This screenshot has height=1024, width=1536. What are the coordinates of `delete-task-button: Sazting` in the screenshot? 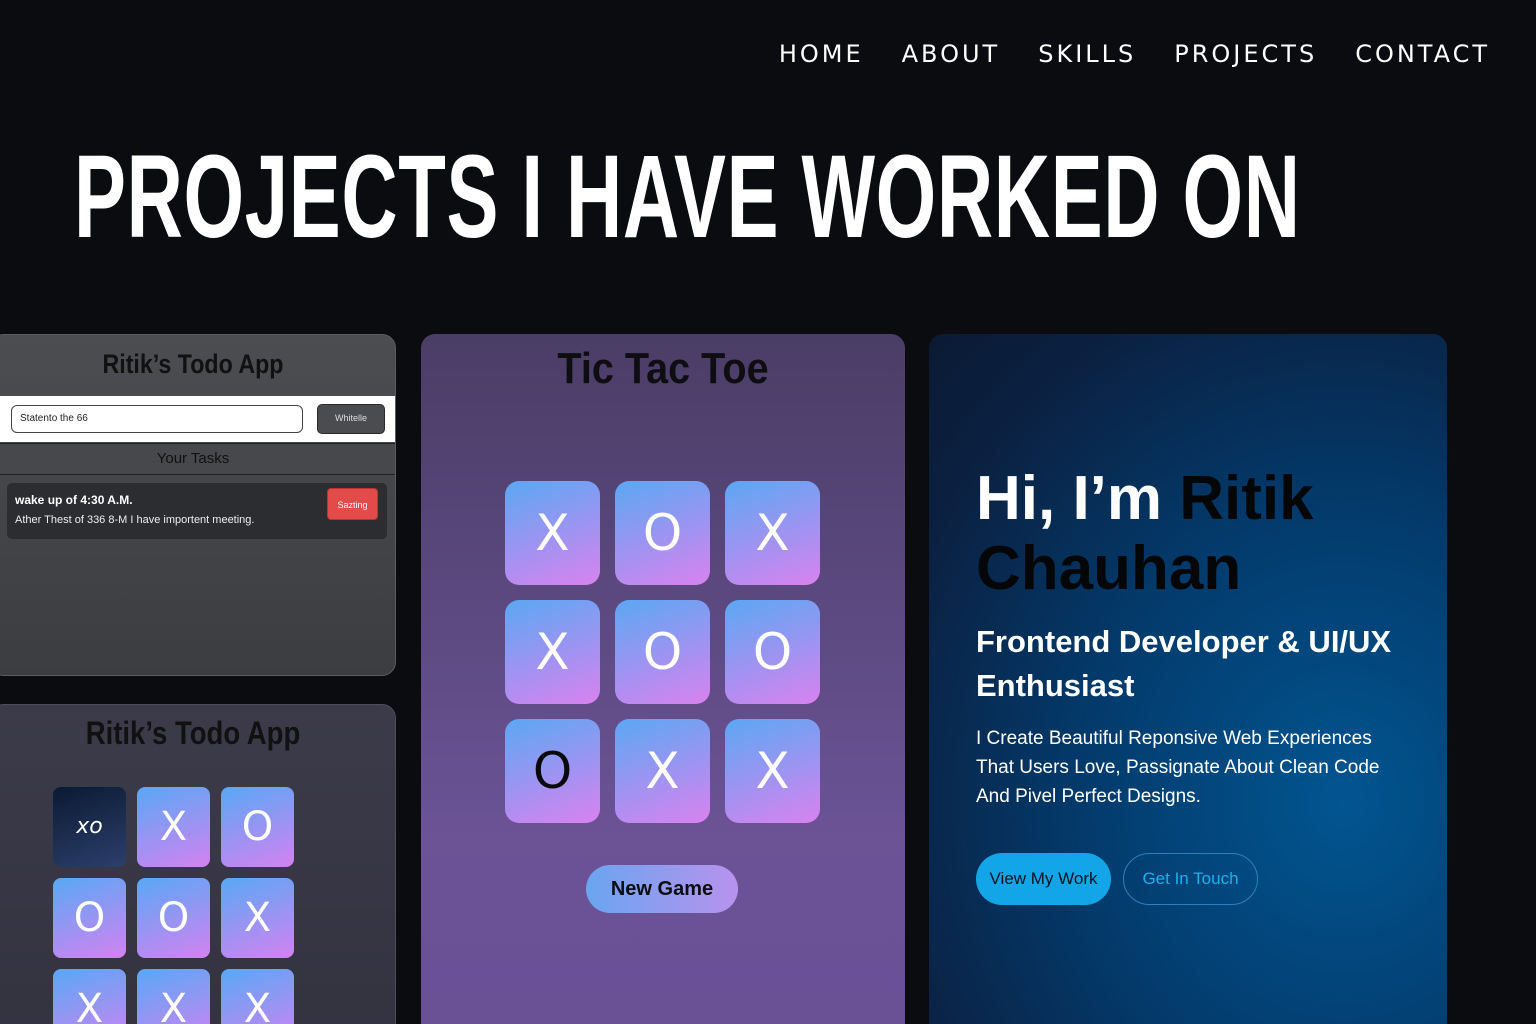 It's located at (352, 504).